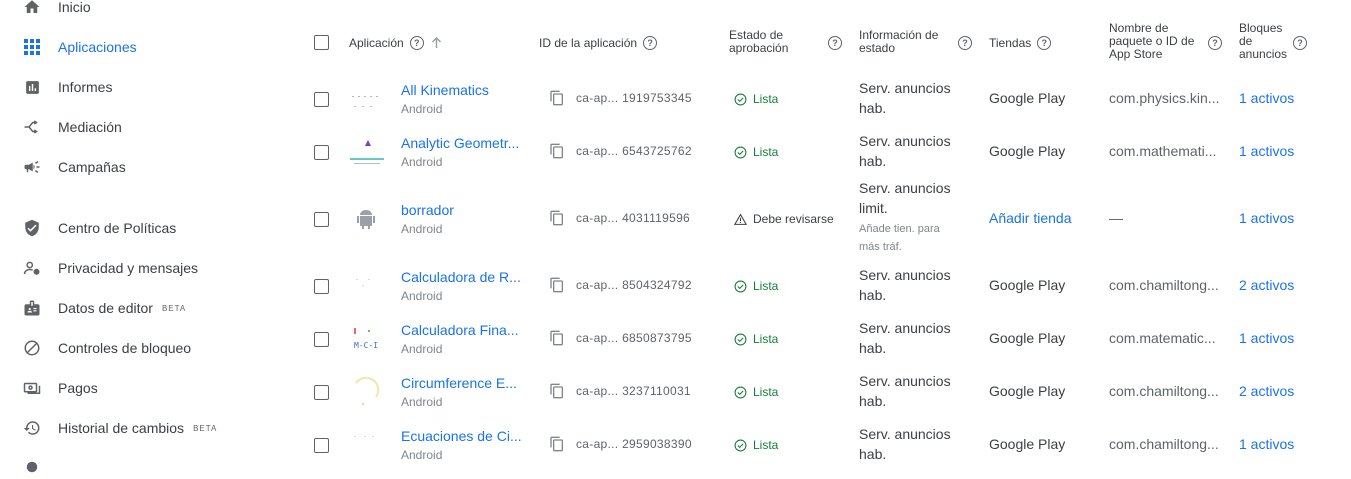  What do you see at coordinates (657, 338) in the screenshot?
I see `app-id-number: 6850873795` at bounding box center [657, 338].